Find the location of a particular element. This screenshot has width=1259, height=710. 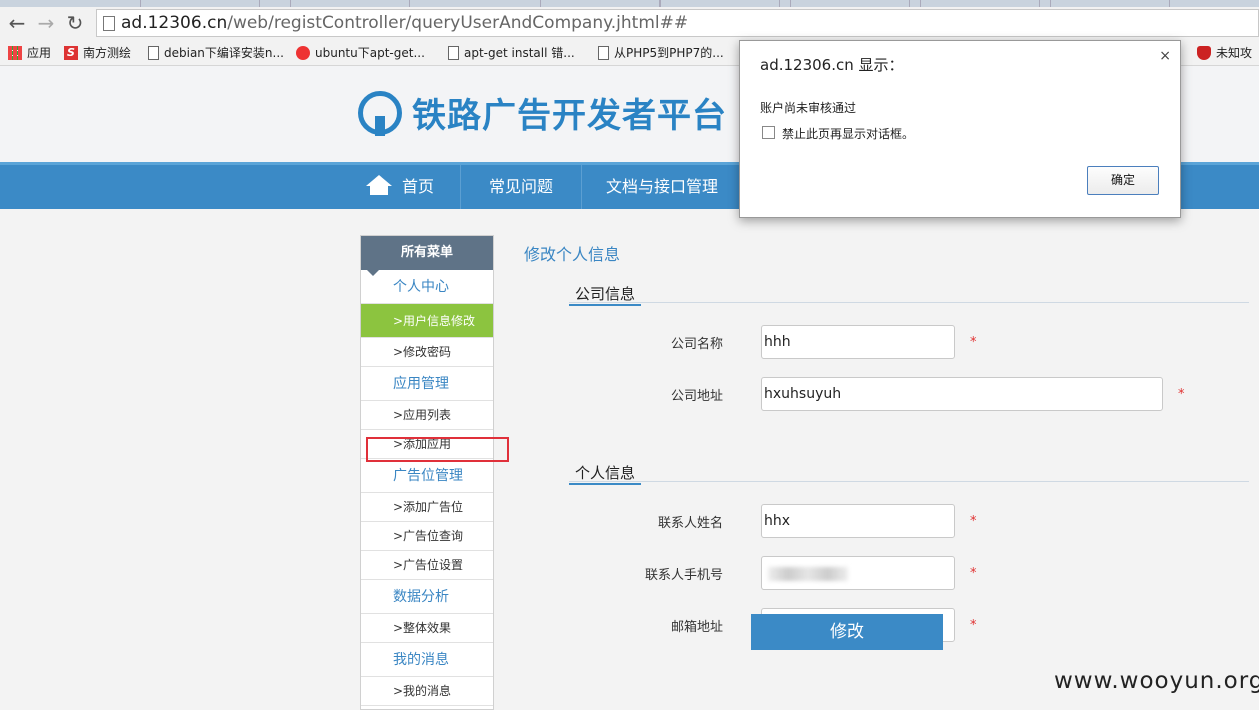

site-logo: 铁路广告开发者平台 is located at coordinates (542, 112).